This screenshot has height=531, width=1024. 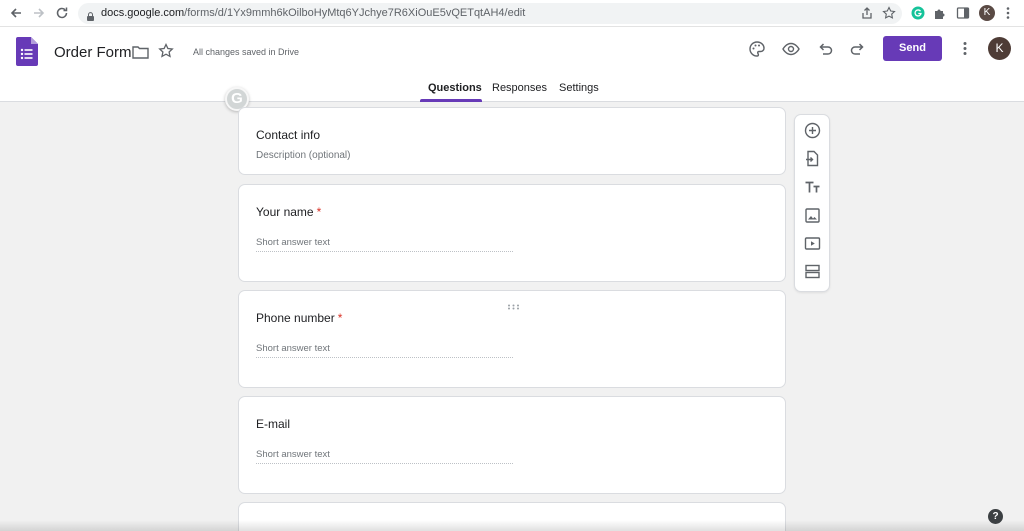 I want to click on question-title: Phone number *, so click(x=299, y=318).